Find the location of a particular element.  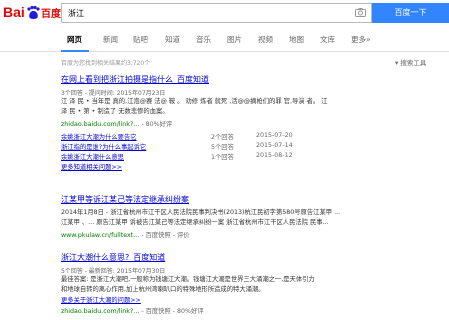

question-date: 2015-07-20 is located at coordinates (274, 135).